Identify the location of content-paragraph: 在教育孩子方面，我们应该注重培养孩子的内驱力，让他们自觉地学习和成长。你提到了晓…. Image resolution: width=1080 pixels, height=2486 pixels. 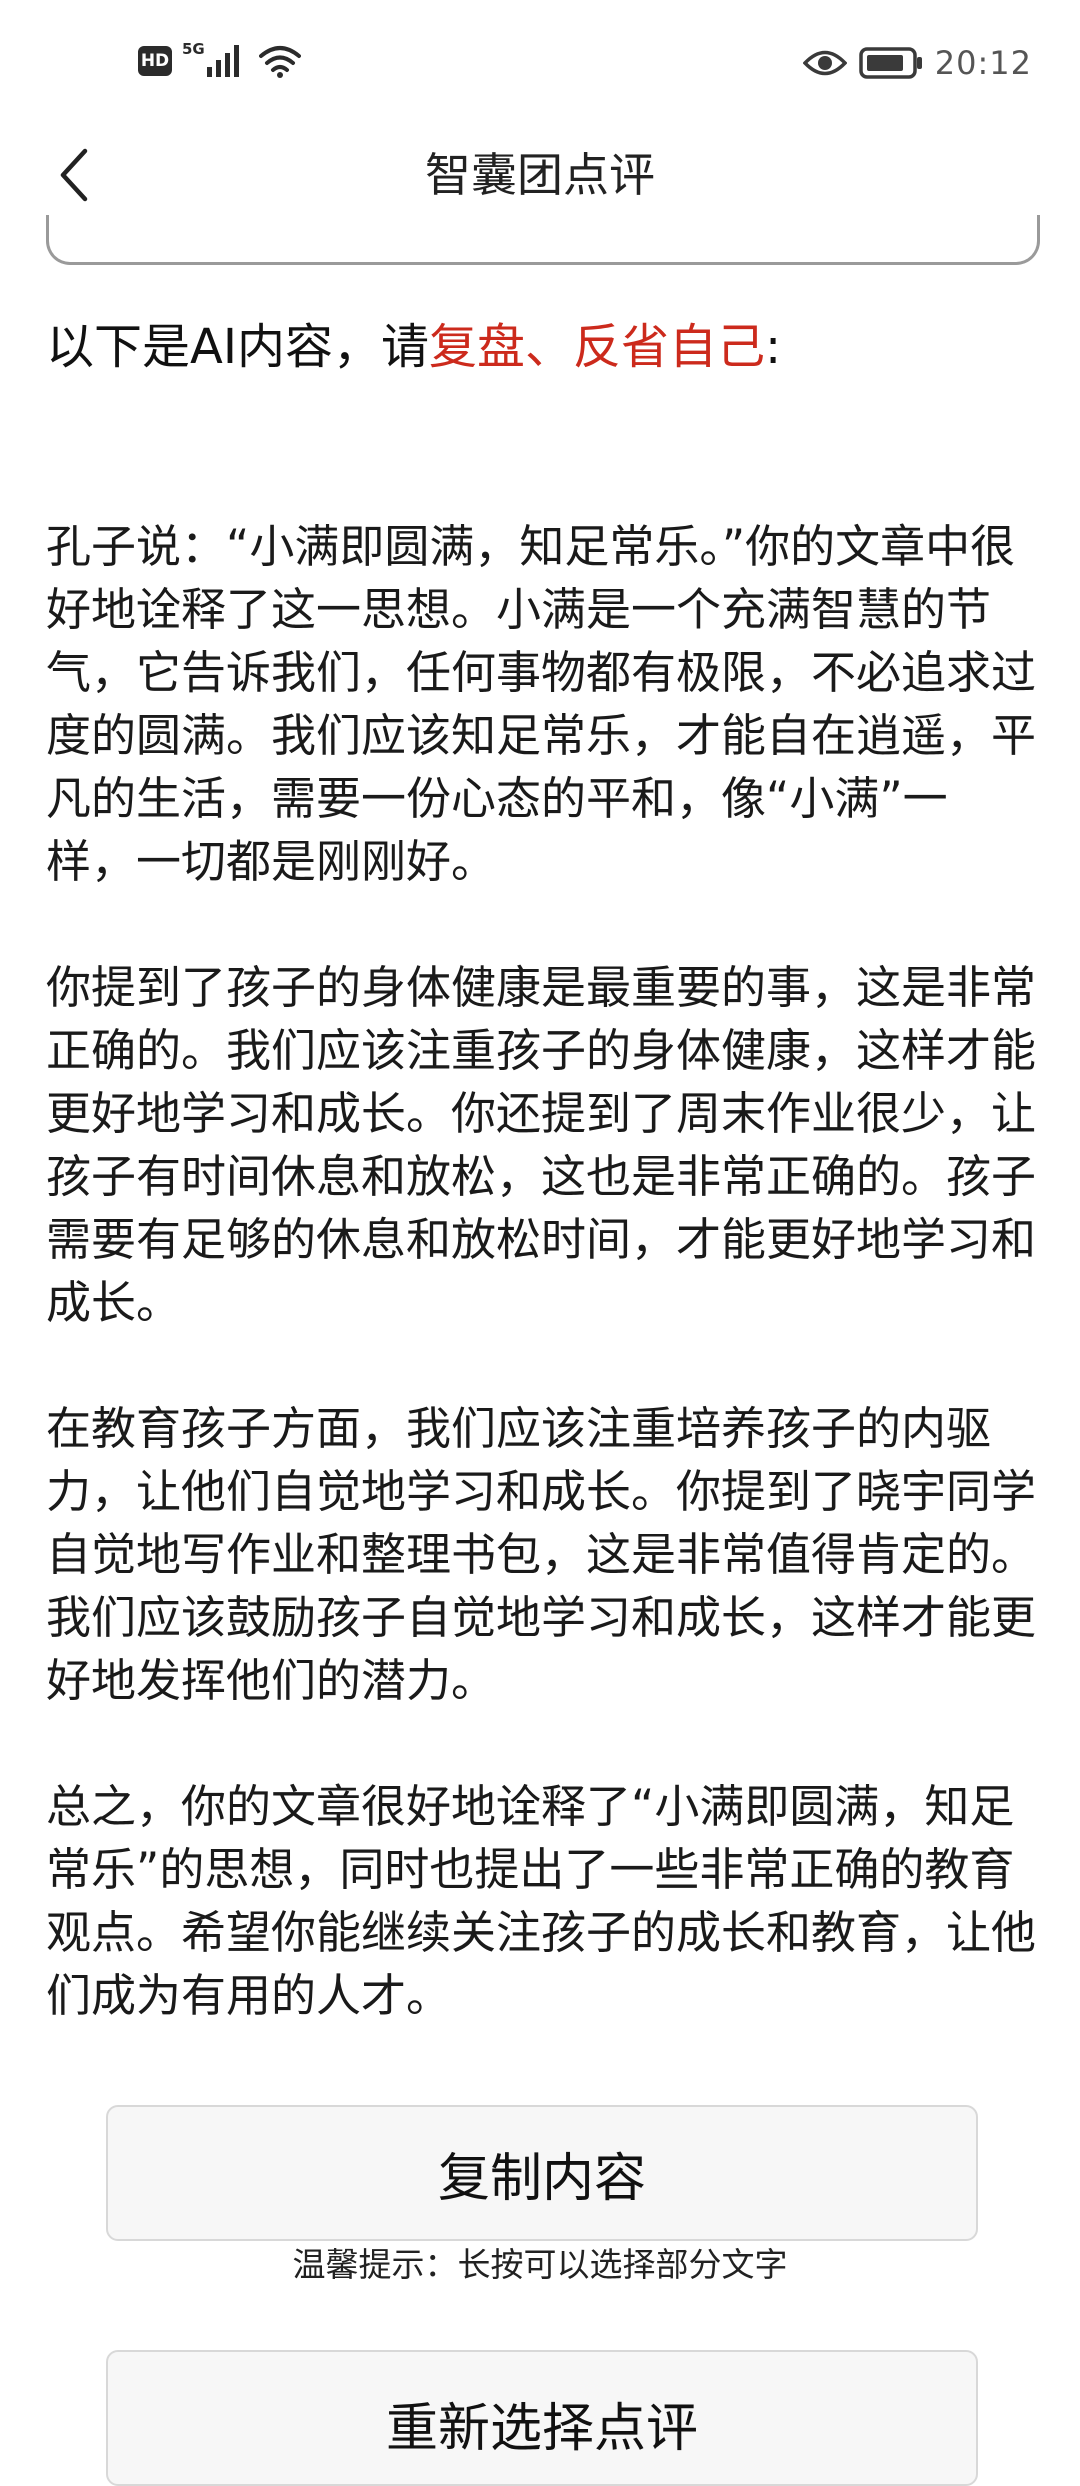
(541, 1554).